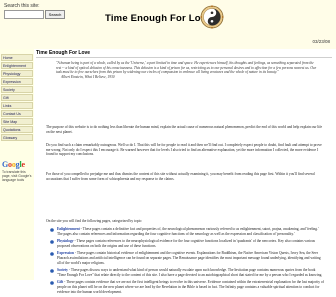  Describe the element at coordinates (62, 270) in the screenshot. I see `topic-link-society: Society` at that location.